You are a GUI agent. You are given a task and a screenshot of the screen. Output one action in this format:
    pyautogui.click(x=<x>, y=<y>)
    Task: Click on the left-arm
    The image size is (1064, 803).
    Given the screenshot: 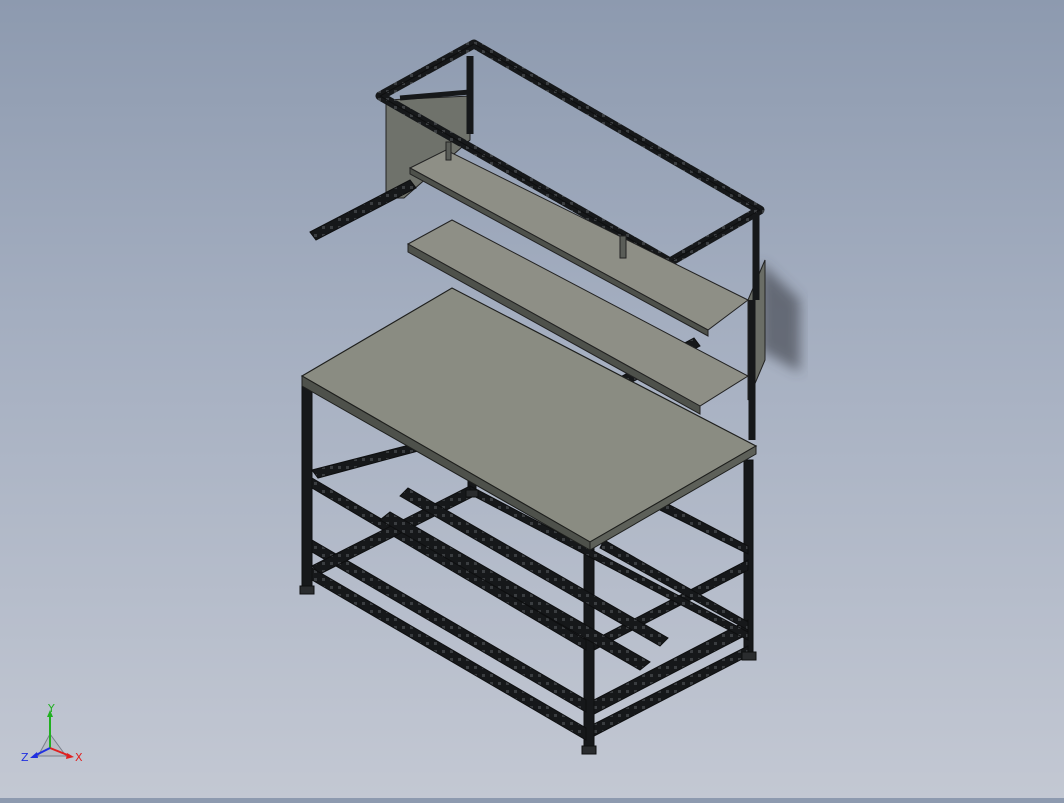 What is the action you would take?
    pyautogui.click(x=363, y=210)
    